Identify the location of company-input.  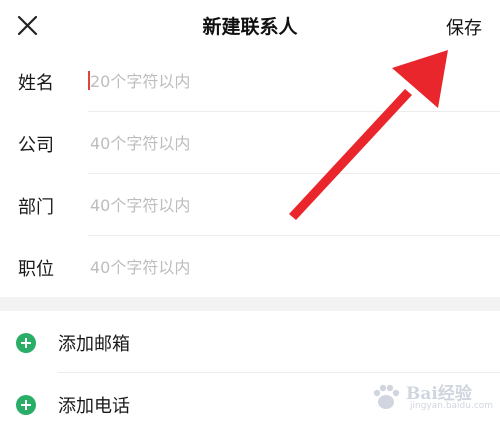
(250, 143).